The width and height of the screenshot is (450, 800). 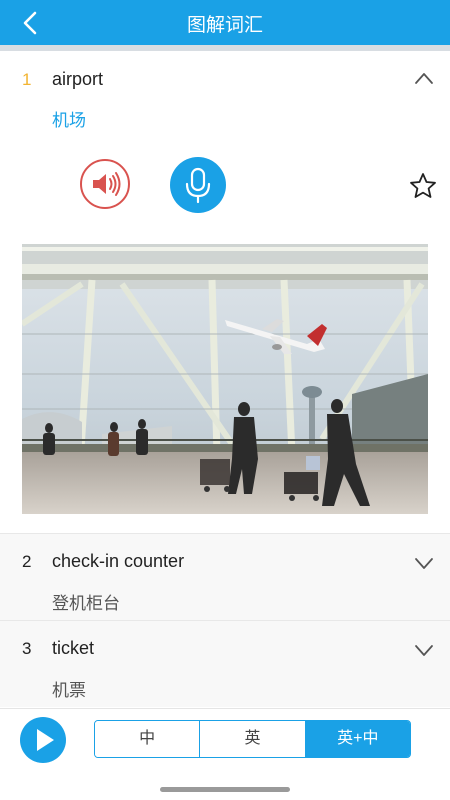 What do you see at coordinates (225, 576) in the screenshot?
I see `list-item-check-in-counter: 2 check-in counter 登机柜台` at bounding box center [225, 576].